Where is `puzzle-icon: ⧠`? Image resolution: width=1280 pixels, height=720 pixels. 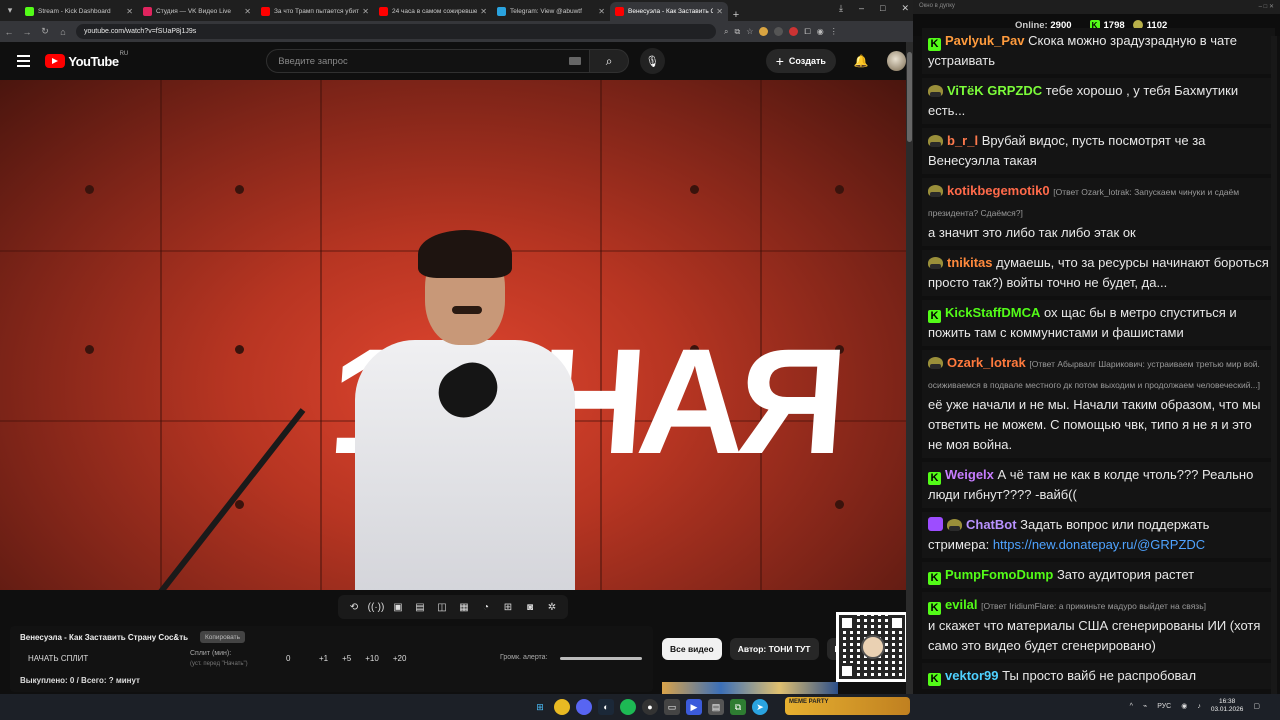 puzzle-icon: ⧠ is located at coordinates (807, 32).